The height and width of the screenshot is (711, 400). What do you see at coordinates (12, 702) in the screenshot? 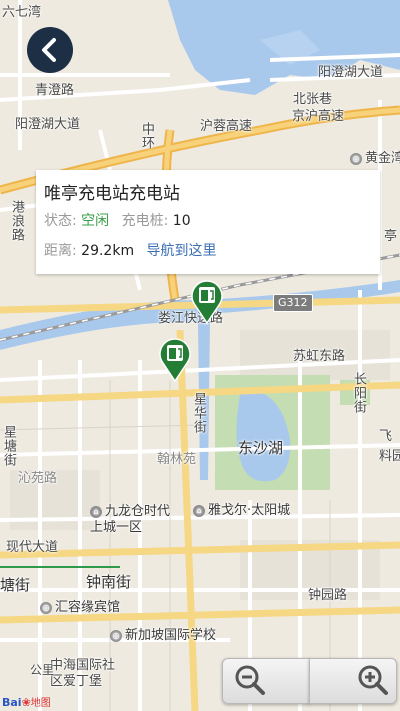
I see `logo-brand: Bai` at bounding box center [12, 702].